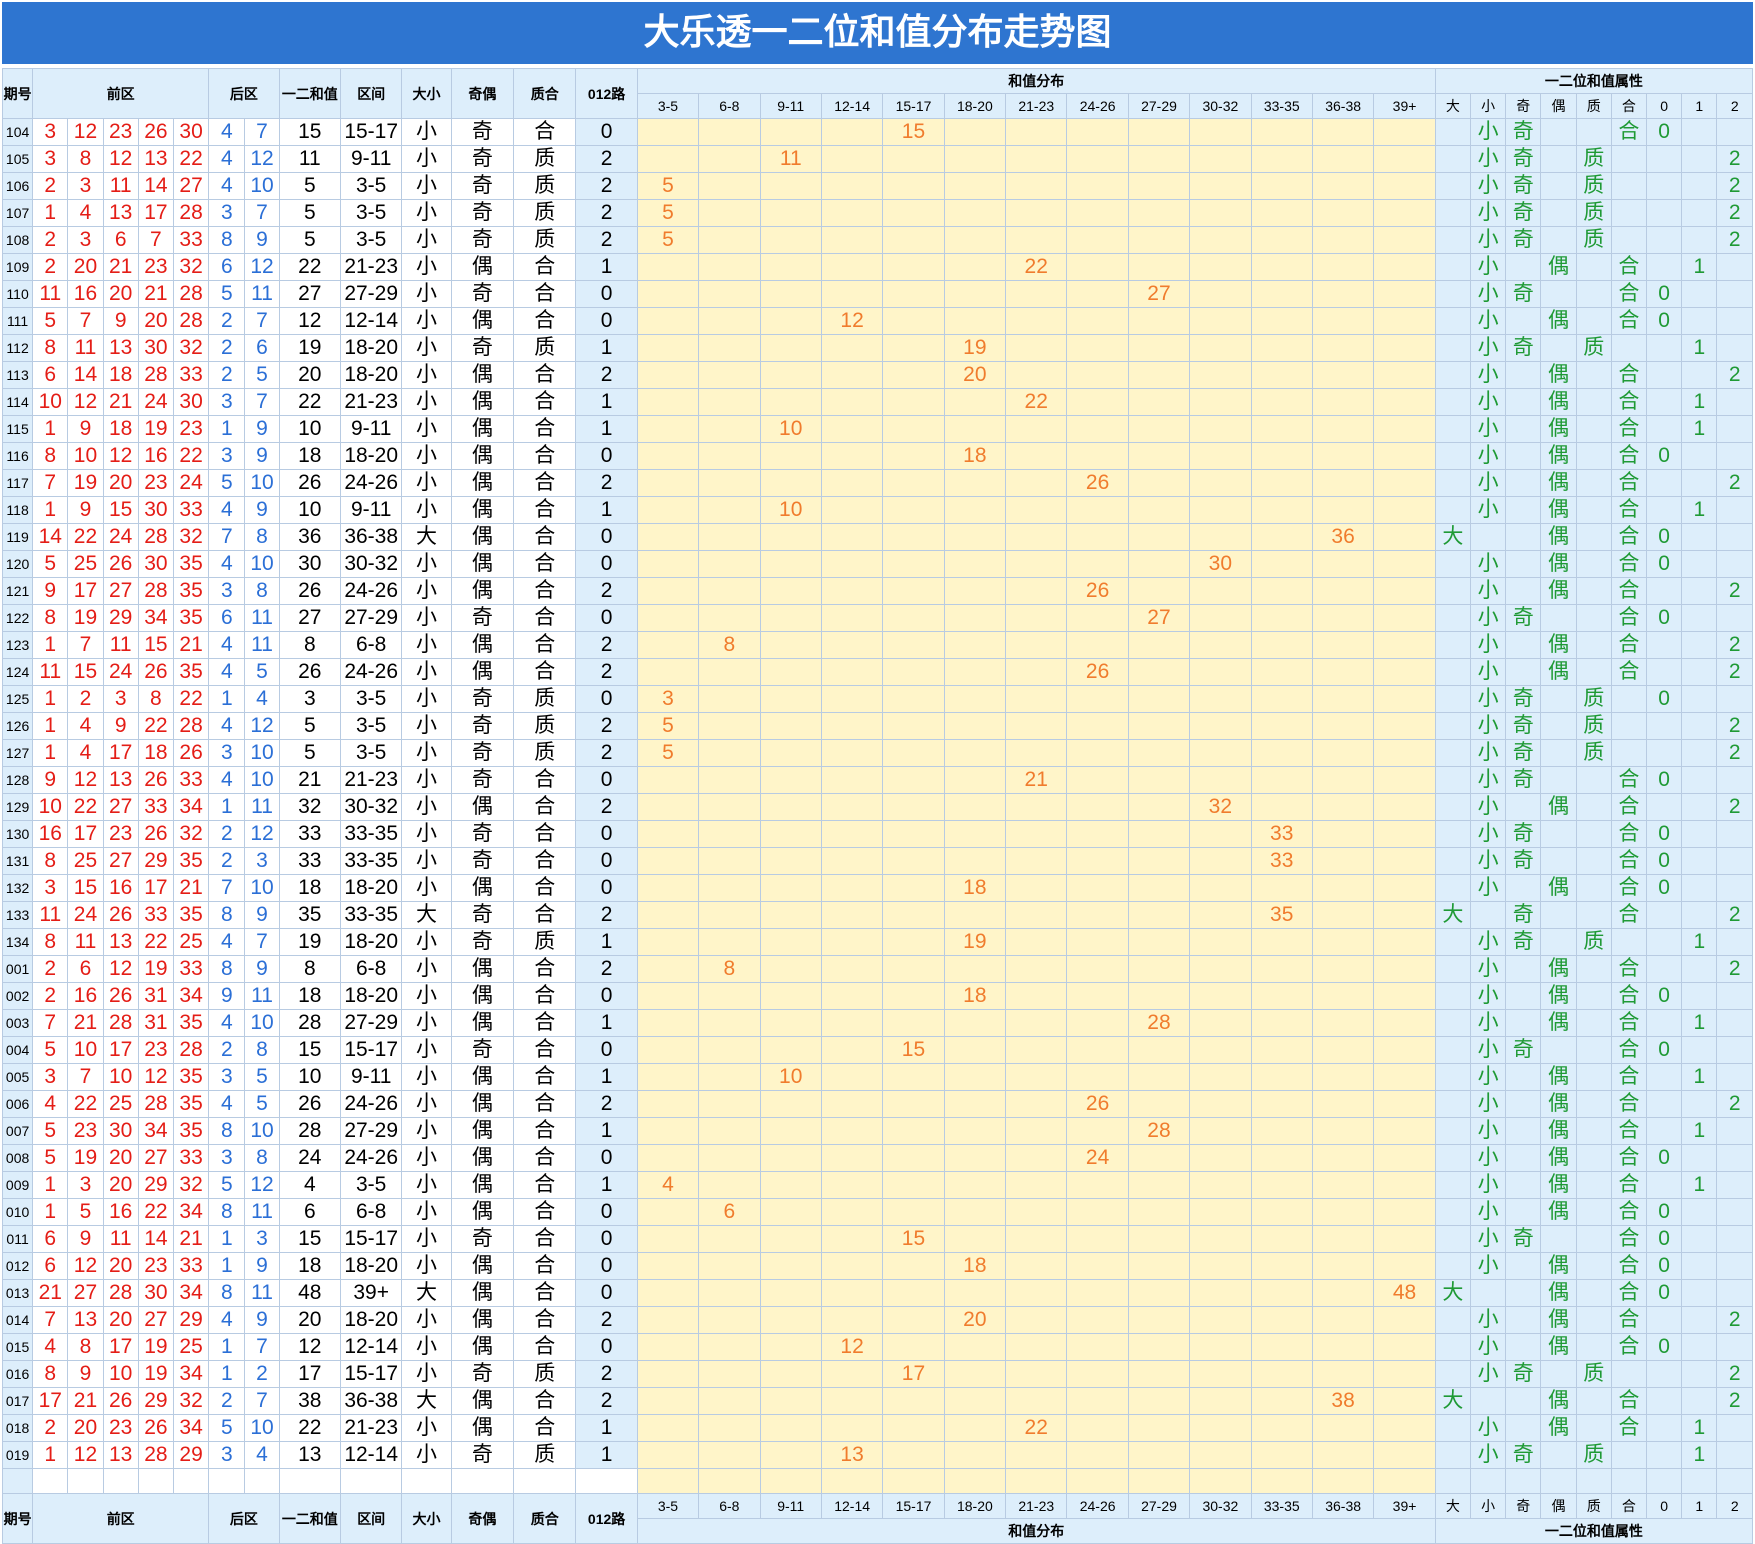  Describe the element at coordinates (85, 1374) in the screenshot. I see `front-number: 9` at that location.